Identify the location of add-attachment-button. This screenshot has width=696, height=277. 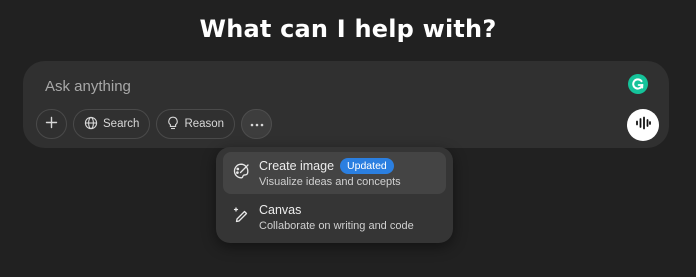
(51, 124).